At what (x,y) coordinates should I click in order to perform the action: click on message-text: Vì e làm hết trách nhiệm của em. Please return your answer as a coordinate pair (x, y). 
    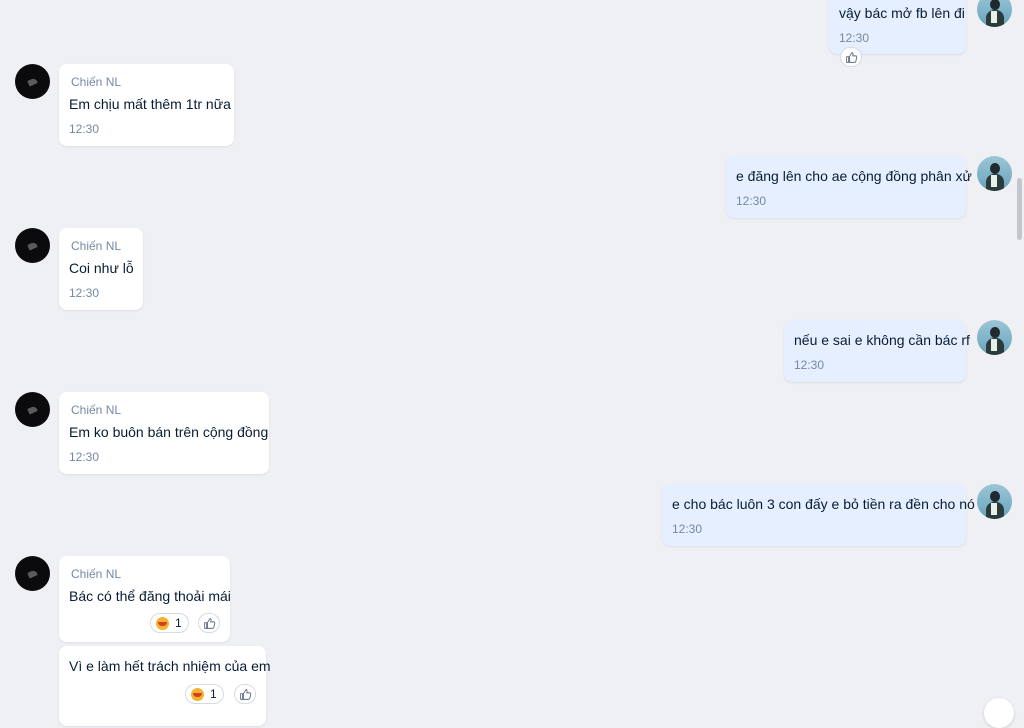
    Looking at the image, I should click on (170, 666).